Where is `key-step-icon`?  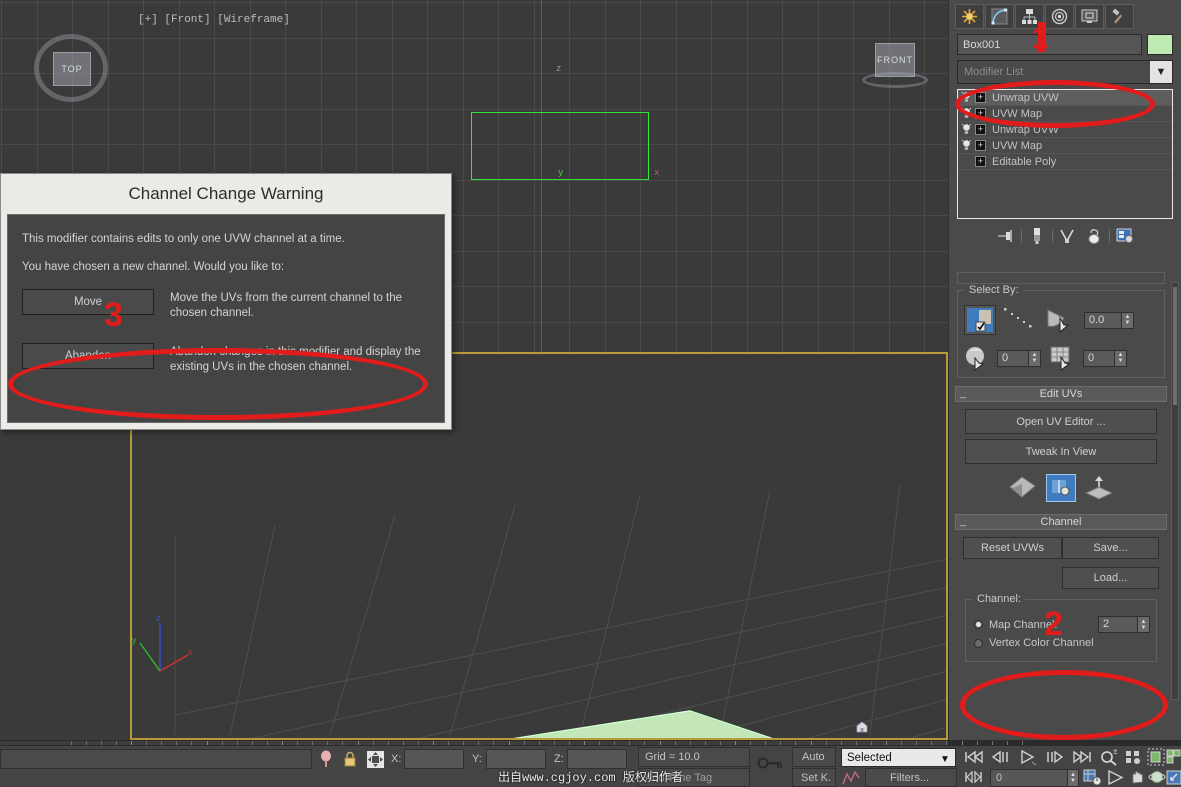
key-step-icon is located at coordinates (974, 777).